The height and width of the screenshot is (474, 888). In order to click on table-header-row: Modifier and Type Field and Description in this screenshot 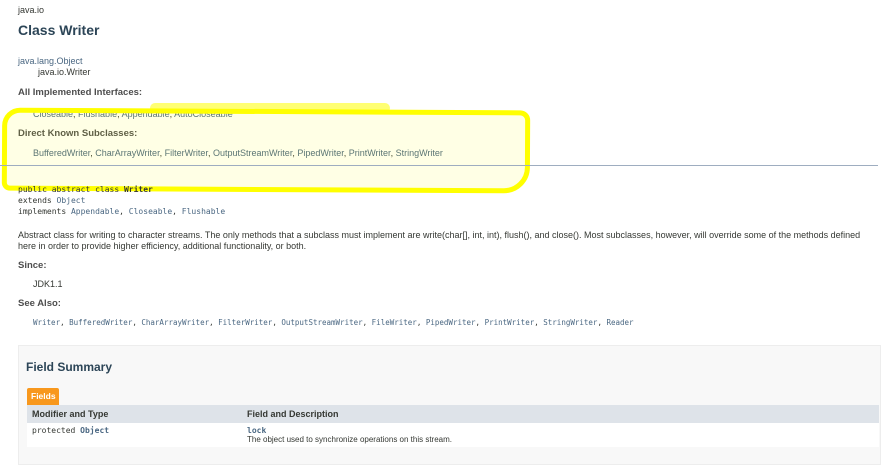, I will do `click(453, 414)`.